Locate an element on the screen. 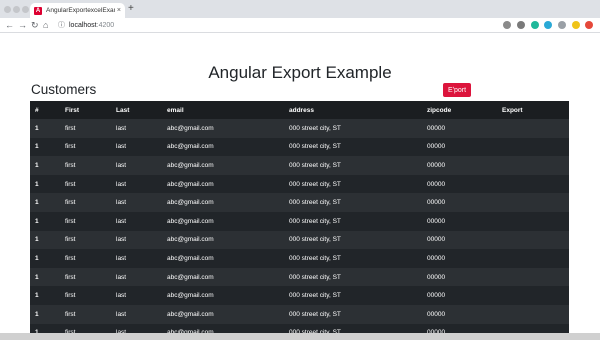  forward-icon: → is located at coordinates (22, 25).